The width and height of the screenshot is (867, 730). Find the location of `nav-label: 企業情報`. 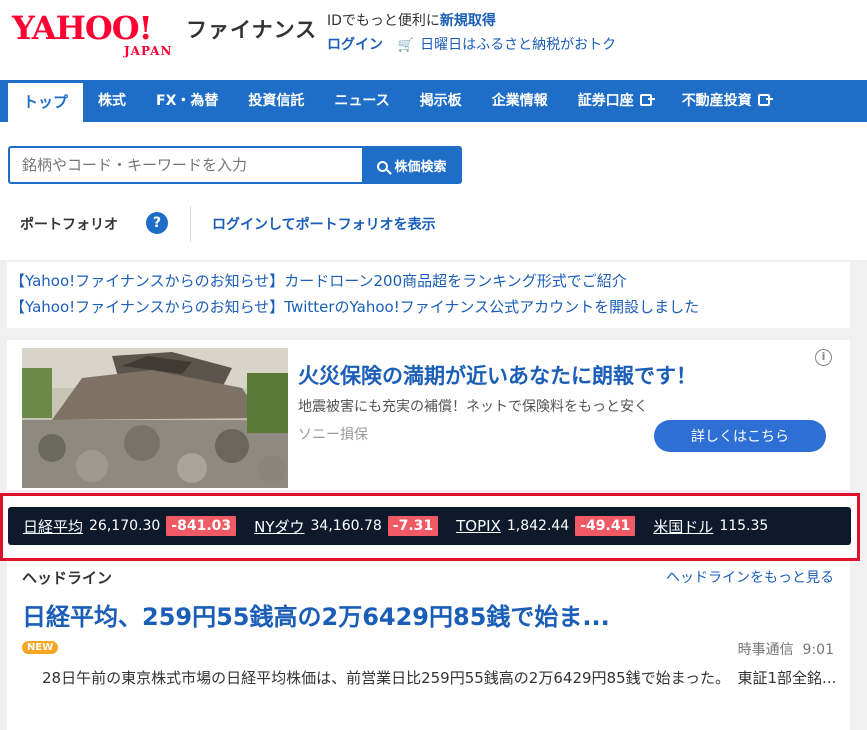

nav-label: 企業情報 is located at coordinates (519, 101).